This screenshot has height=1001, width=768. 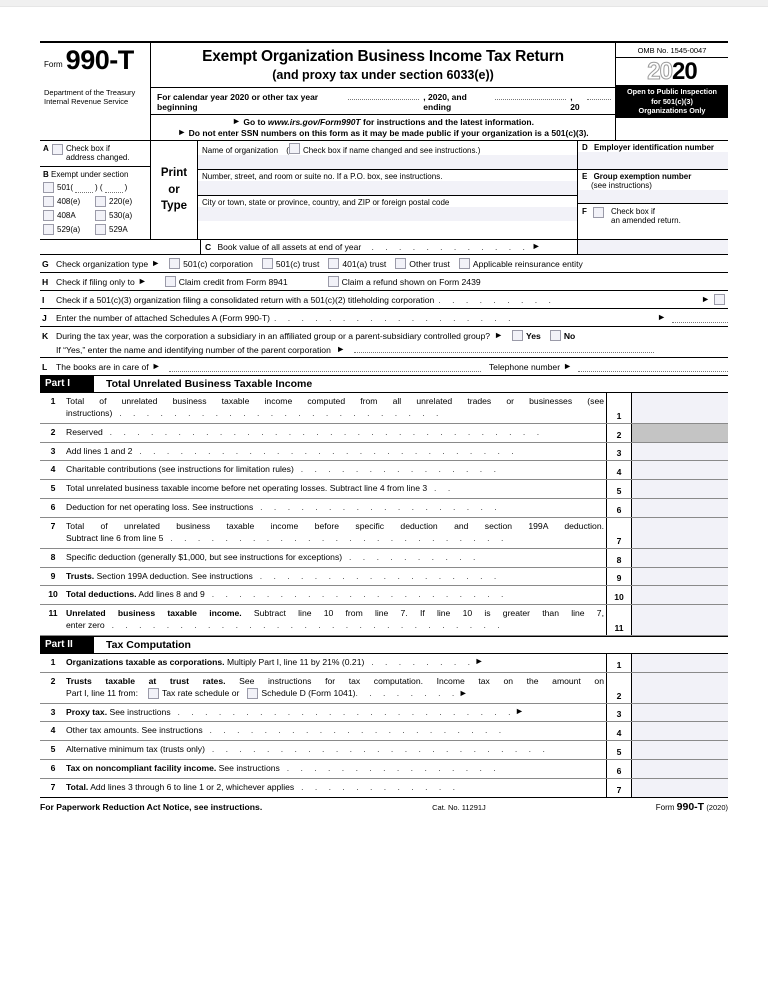 I want to click on line-number: 11, so click(x=53, y=613).